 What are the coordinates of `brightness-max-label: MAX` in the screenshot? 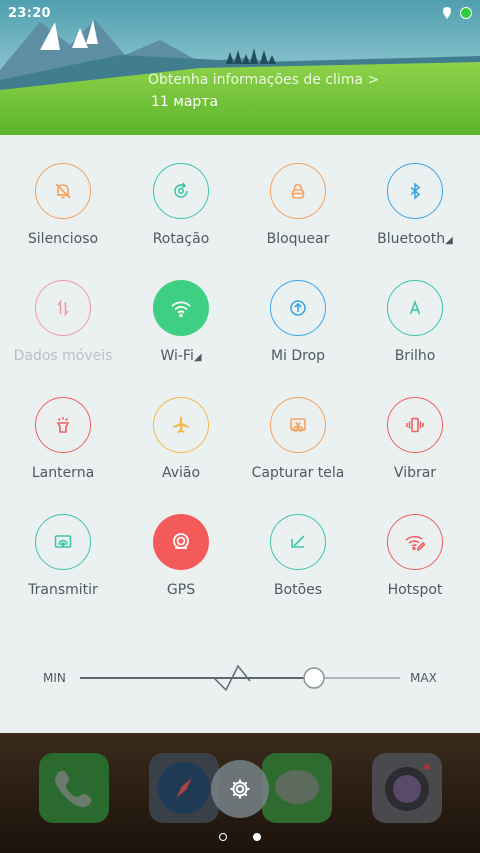 It's located at (423, 678).